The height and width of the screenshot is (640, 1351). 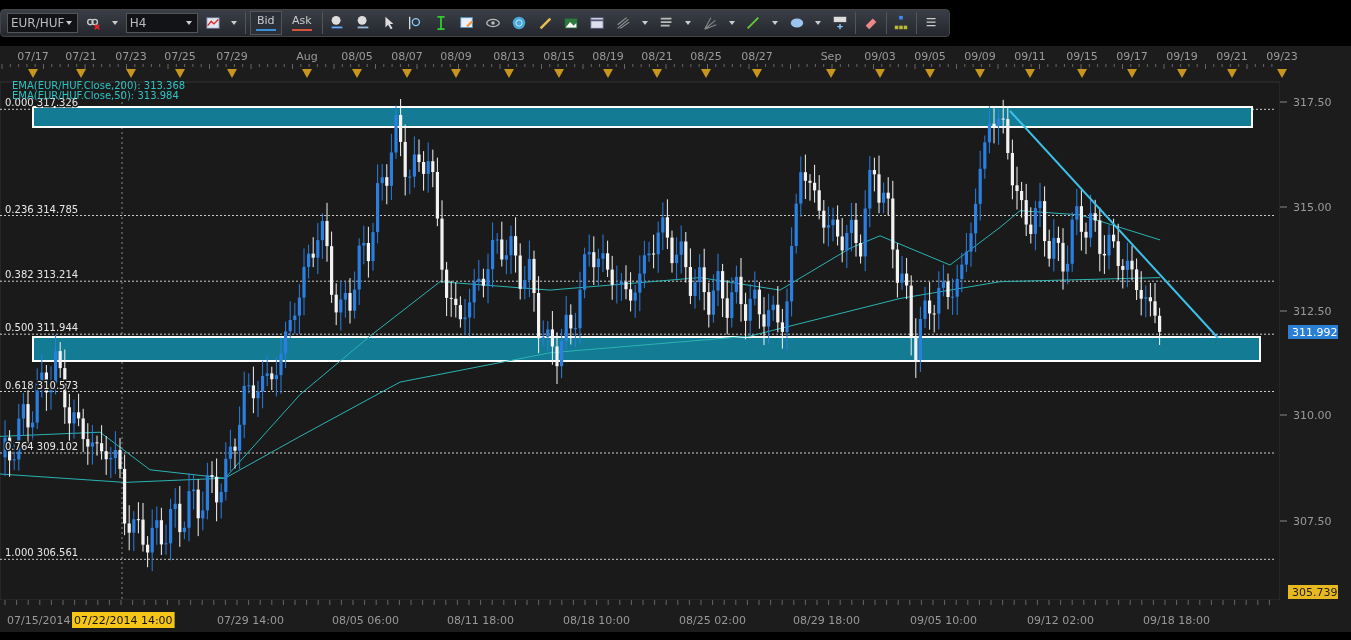 What do you see at coordinates (365, 620) in the screenshot?
I see `time-label: 08/05 06:00` at bounding box center [365, 620].